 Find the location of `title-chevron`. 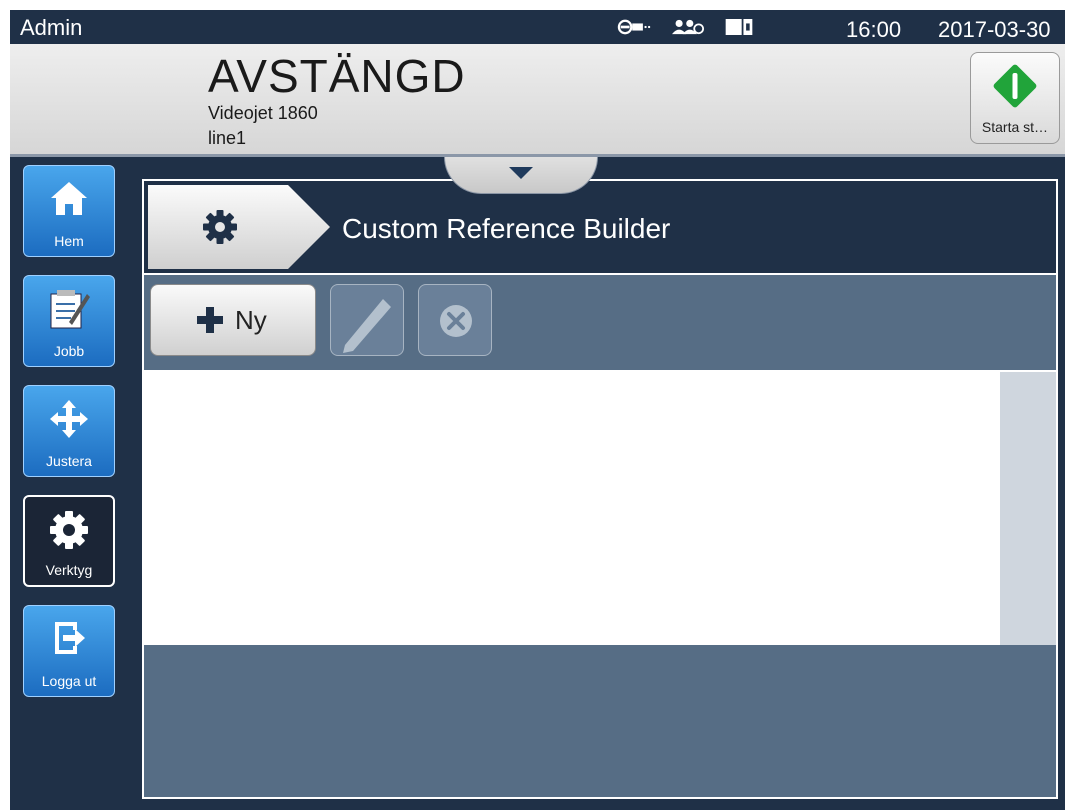

title-chevron is located at coordinates (239, 227).